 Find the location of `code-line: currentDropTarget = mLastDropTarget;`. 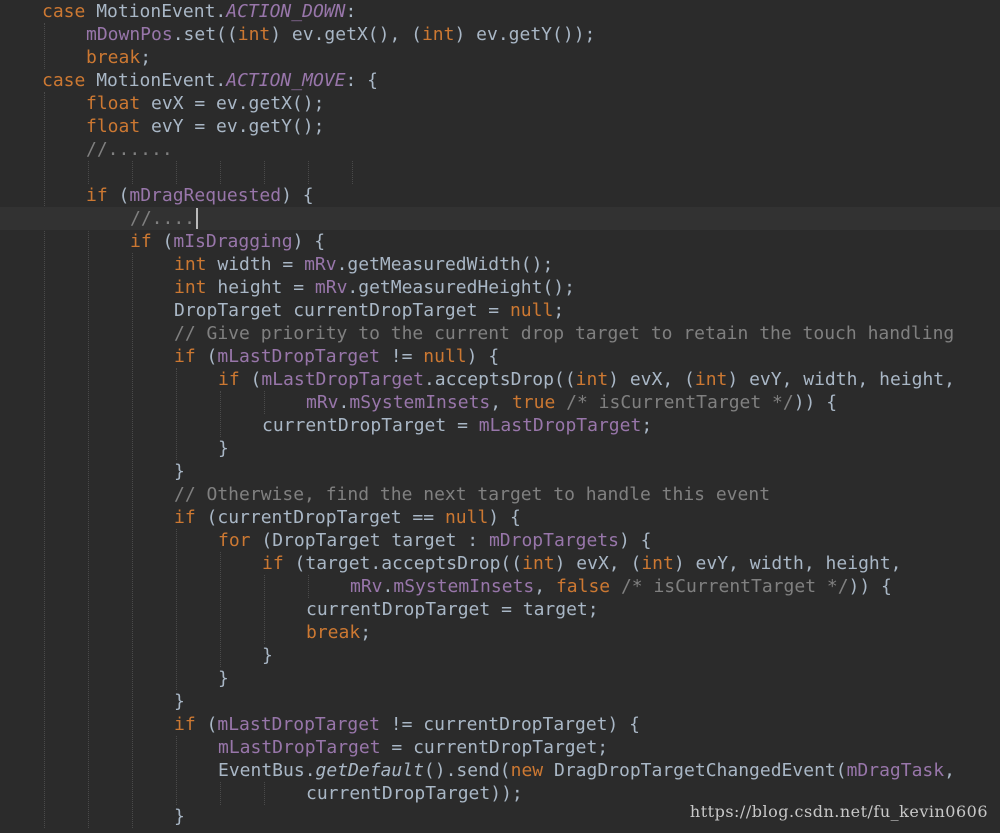

code-line: currentDropTarget = mLastDropTarget; is located at coordinates (500, 425).